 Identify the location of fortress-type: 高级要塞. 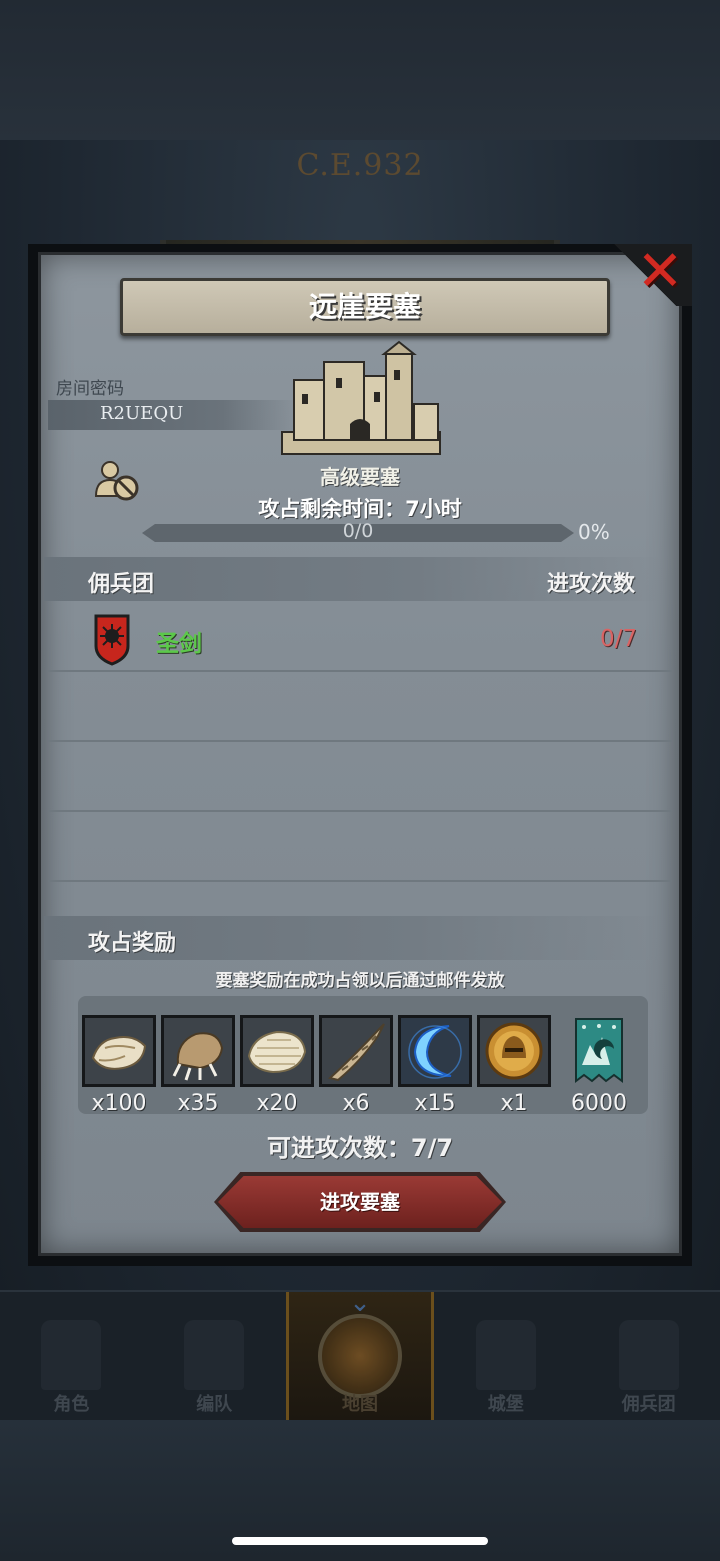
(360, 477).